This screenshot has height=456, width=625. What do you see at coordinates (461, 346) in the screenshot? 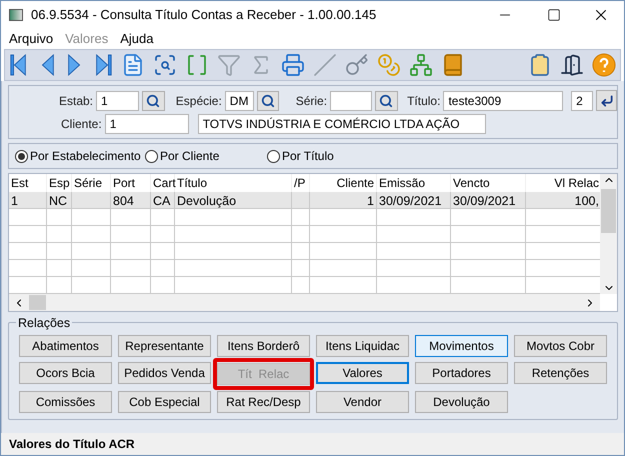
I see `relation-button: Movimentos` at bounding box center [461, 346].